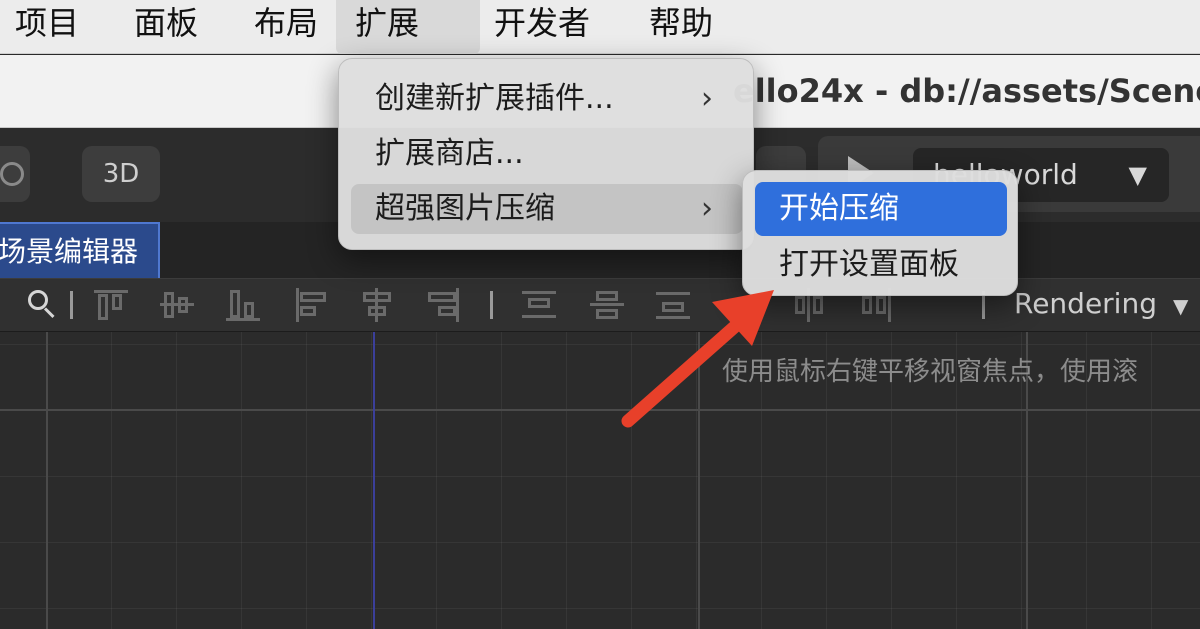 This screenshot has height=629, width=1200. What do you see at coordinates (930, 372) in the screenshot?
I see `viewport-hint: 使用鼠标右键平移视窗焦点，使用滚` at bounding box center [930, 372].